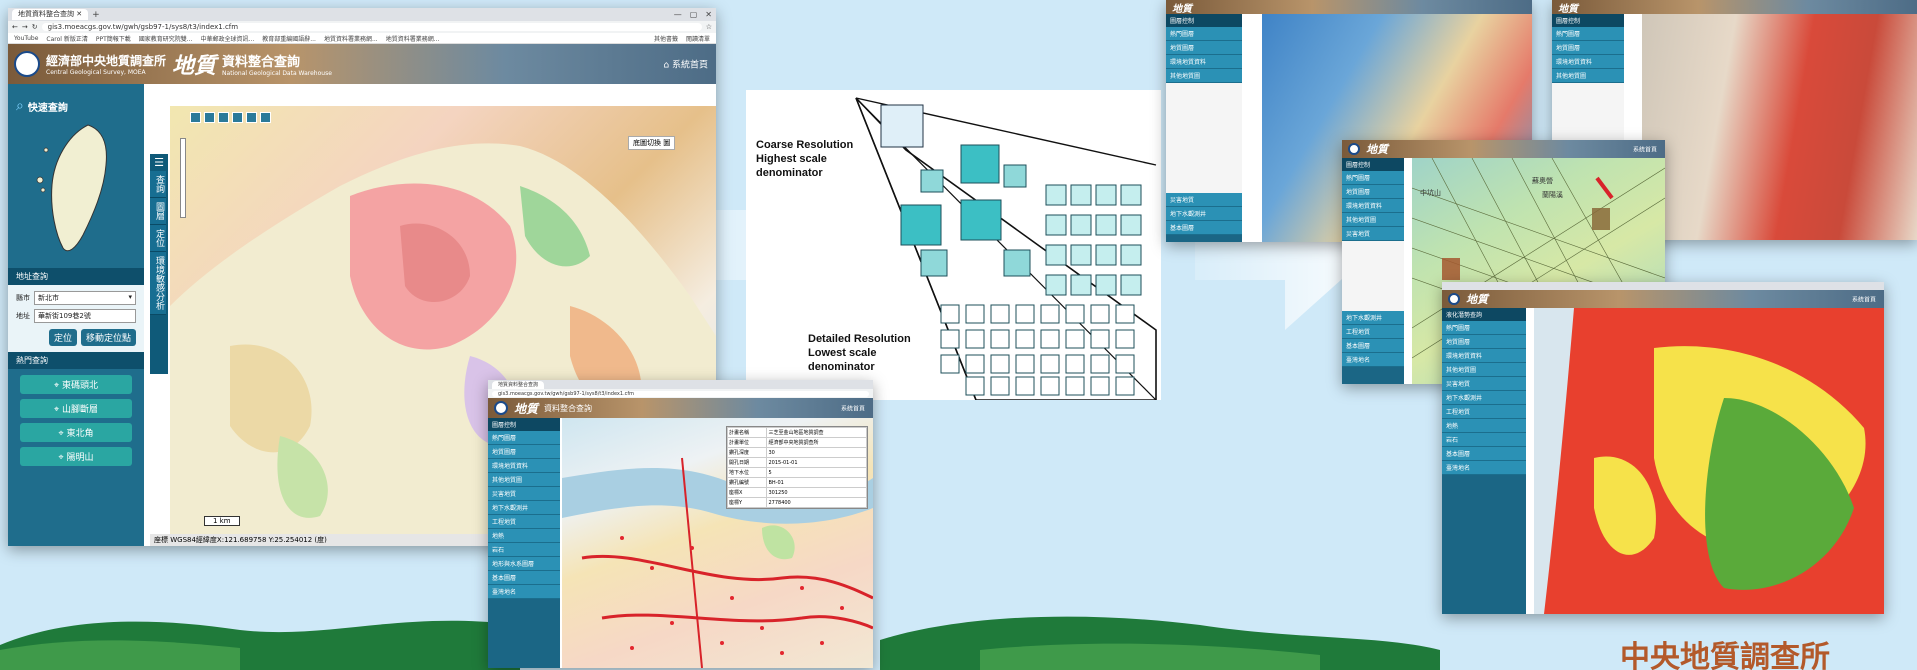 This screenshot has width=1917, height=670. I want to click on move-locate-button: 移動定位點, so click(108, 337).